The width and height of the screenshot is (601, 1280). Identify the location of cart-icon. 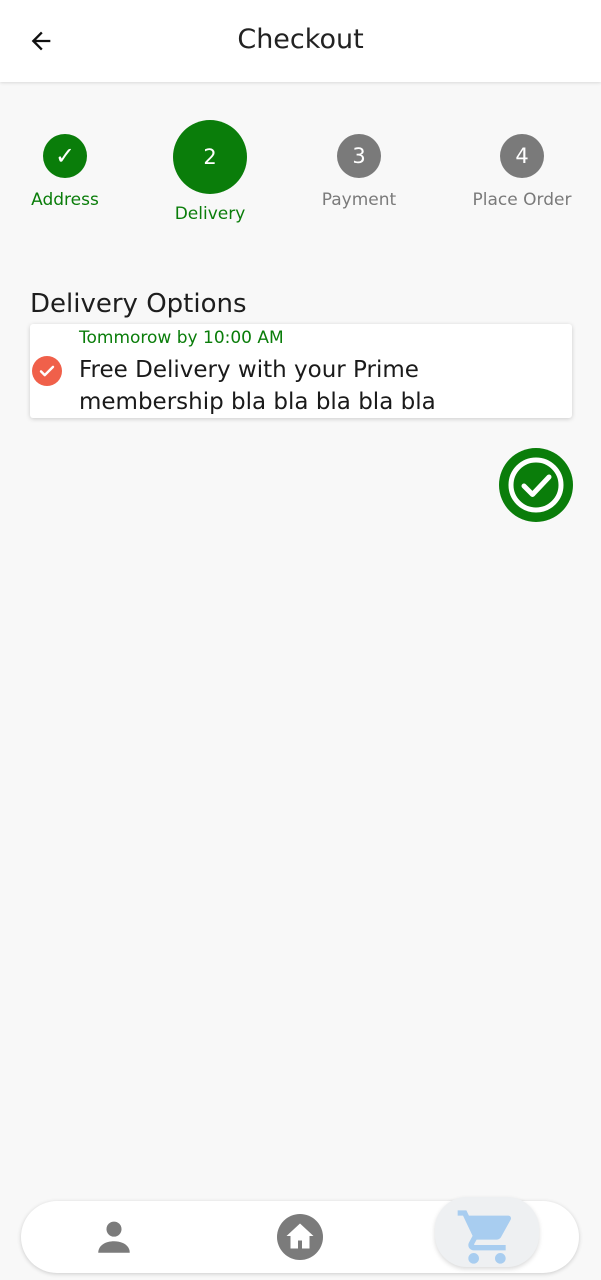
(484, 1237).